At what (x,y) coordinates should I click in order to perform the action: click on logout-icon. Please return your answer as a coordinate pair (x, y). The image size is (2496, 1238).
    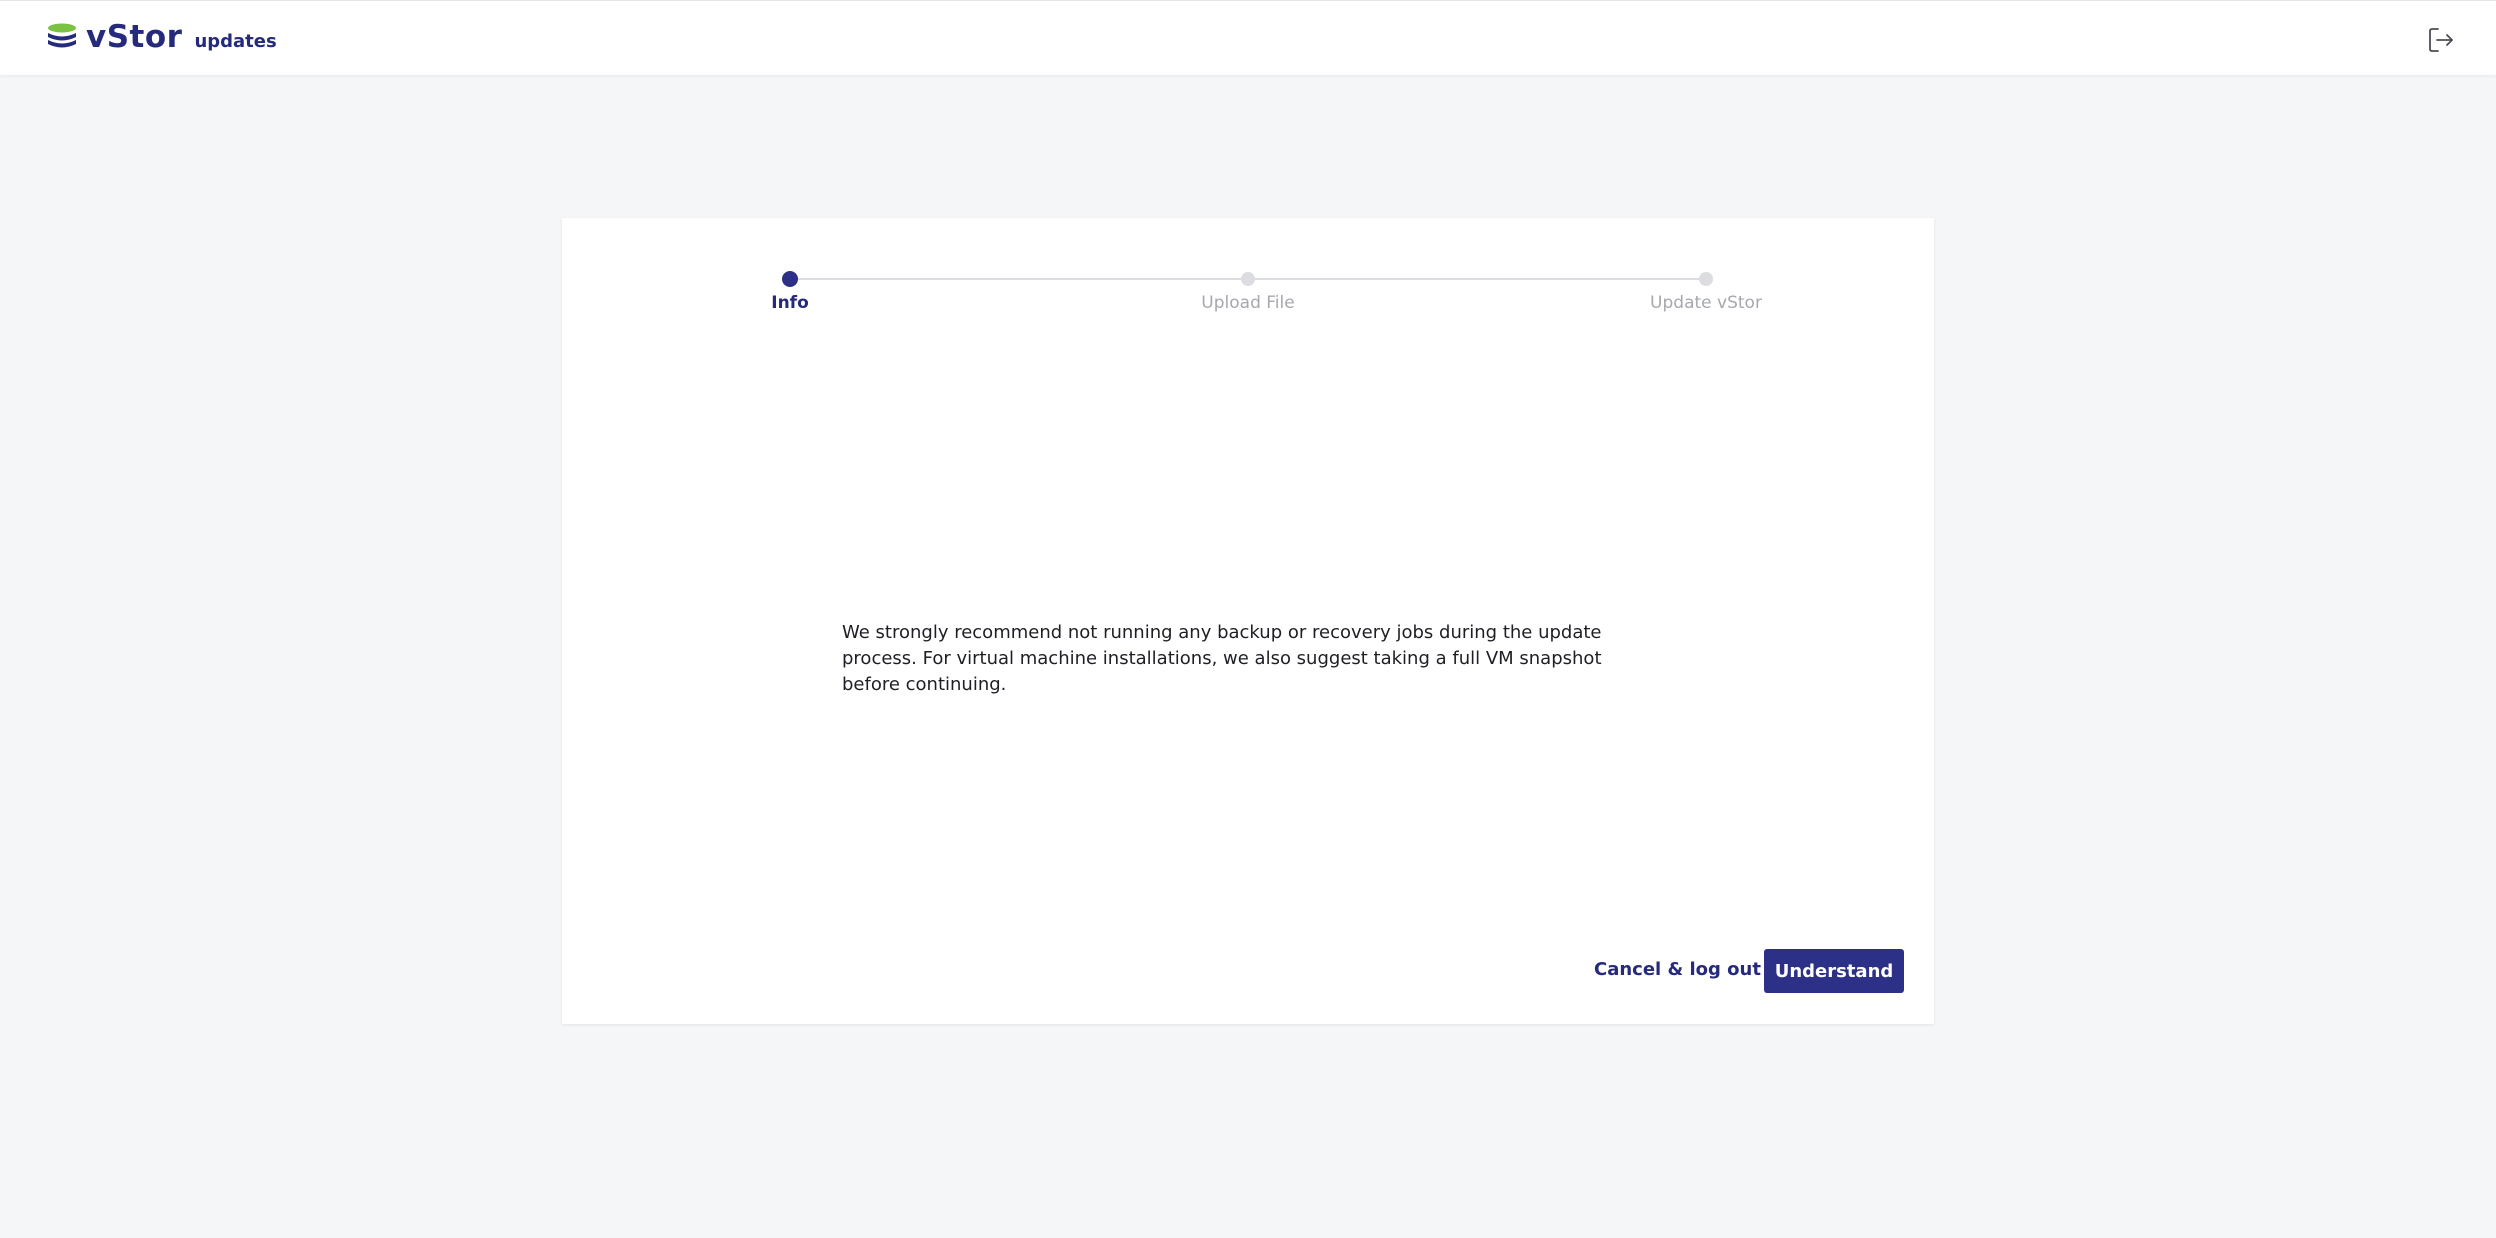
    Looking at the image, I should click on (2441, 40).